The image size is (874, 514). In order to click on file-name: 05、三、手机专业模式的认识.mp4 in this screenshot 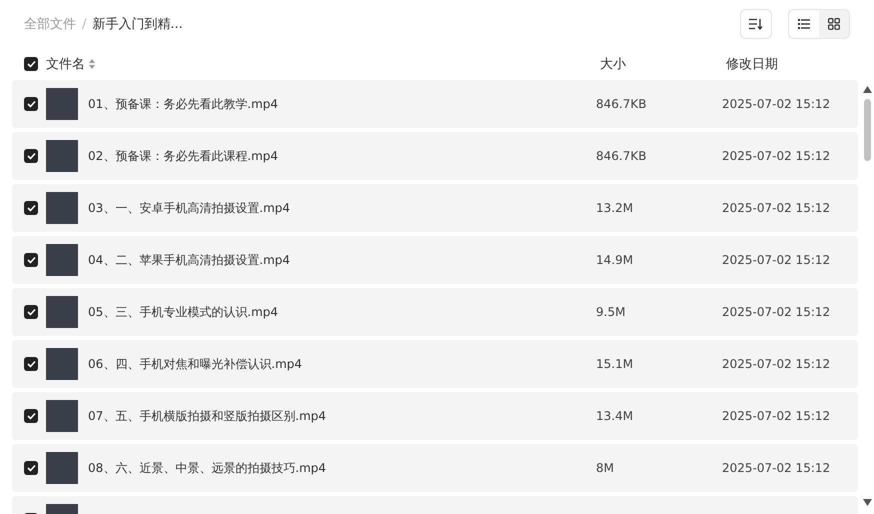, I will do `click(183, 311)`.